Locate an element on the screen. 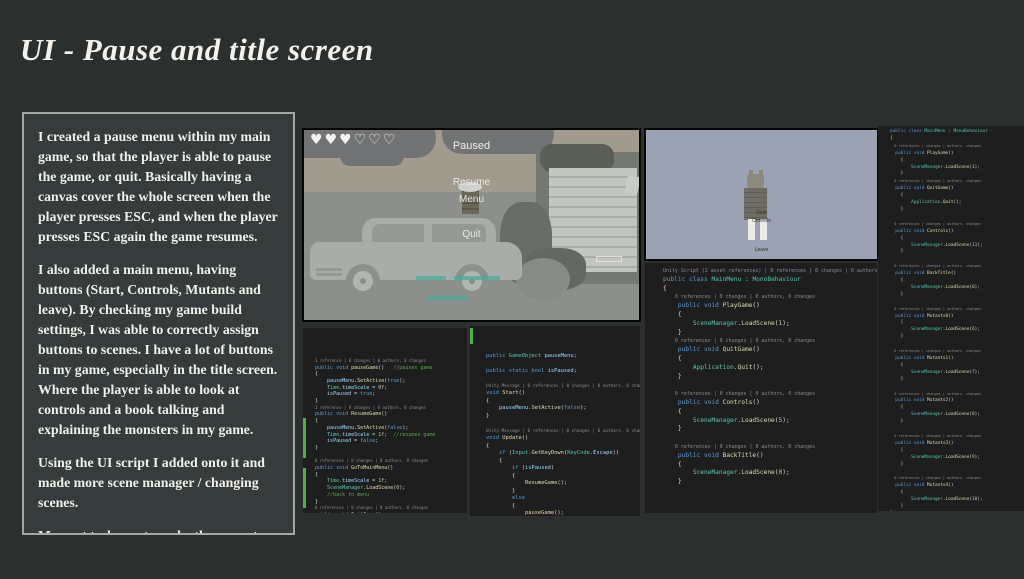  title-screenshot: Start Controls Leave is located at coordinates (761, 194).